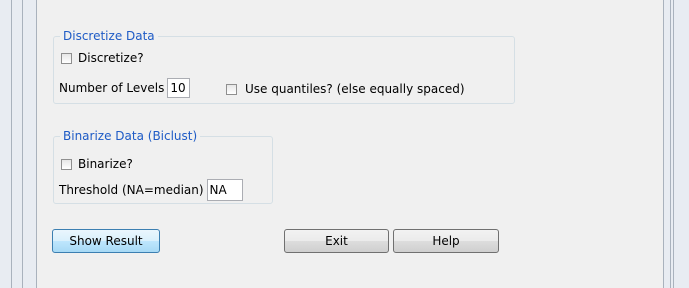 This screenshot has height=288, width=689. Describe the element at coordinates (355, 89) in the screenshot. I see `quantiles-checkbox-label: Use quantiles? (else equally spaced)` at that location.